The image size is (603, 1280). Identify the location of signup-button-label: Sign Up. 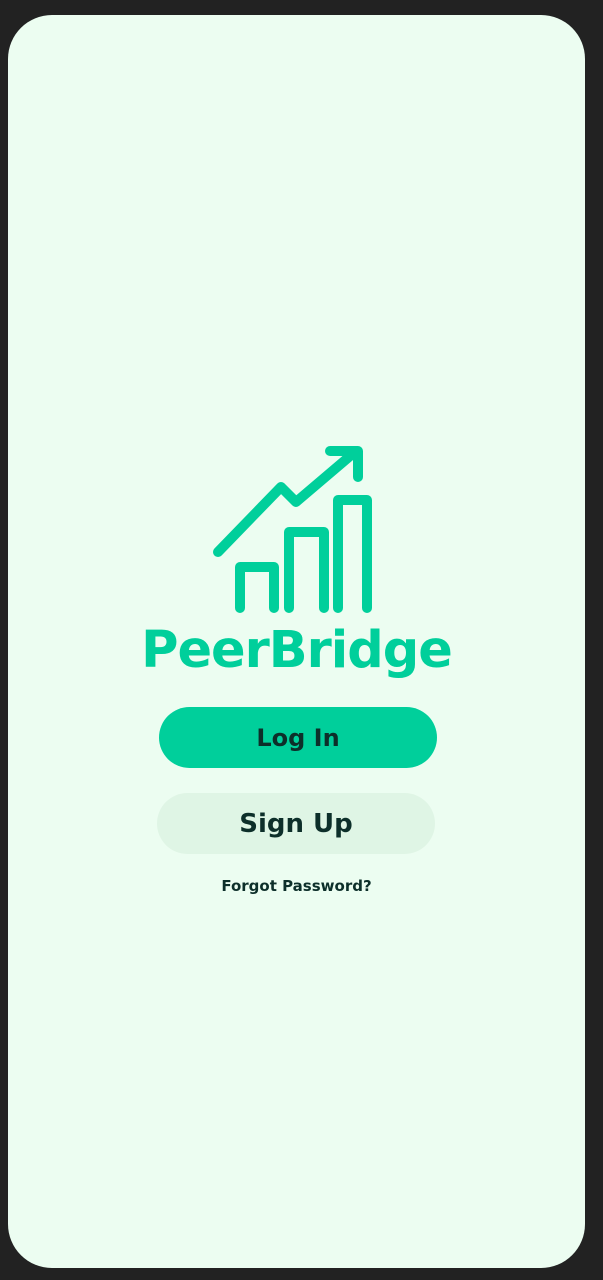
(296, 823).